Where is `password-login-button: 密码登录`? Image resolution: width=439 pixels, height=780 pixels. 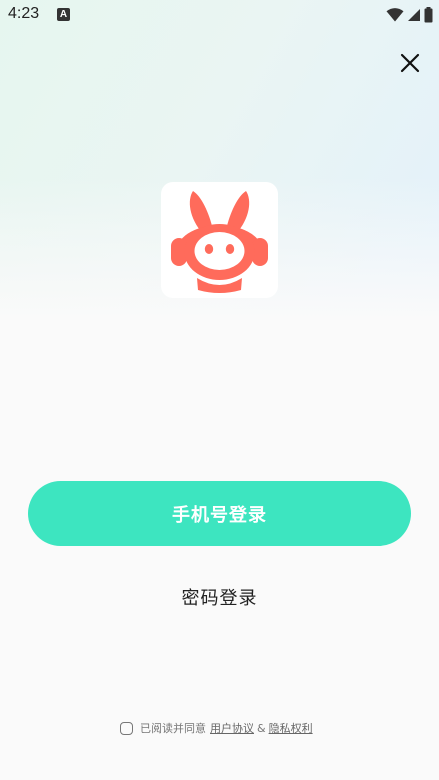
password-login-button: 密码登录 is located at coordinates (219, 597).